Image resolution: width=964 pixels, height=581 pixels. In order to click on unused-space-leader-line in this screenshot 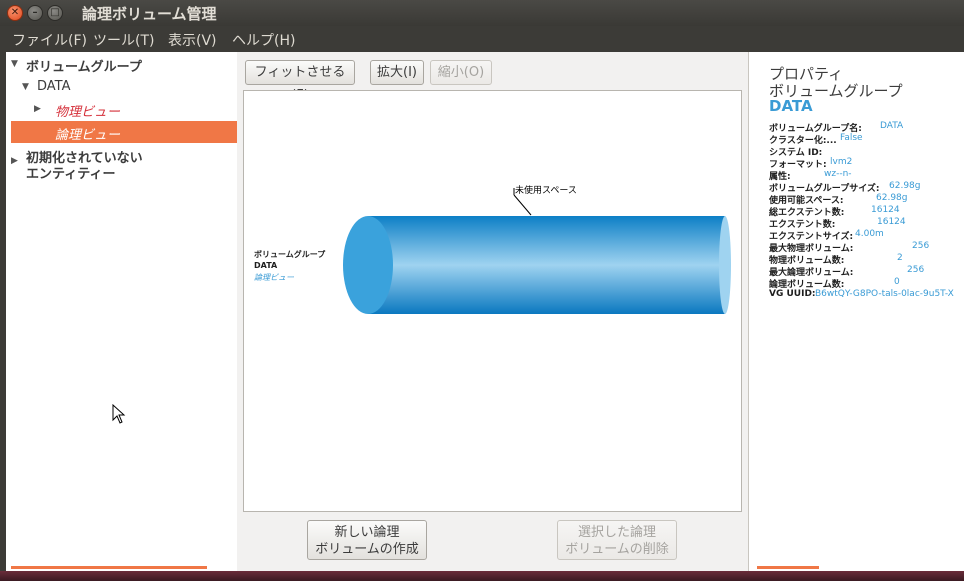, I will do `click(522, 205)`.